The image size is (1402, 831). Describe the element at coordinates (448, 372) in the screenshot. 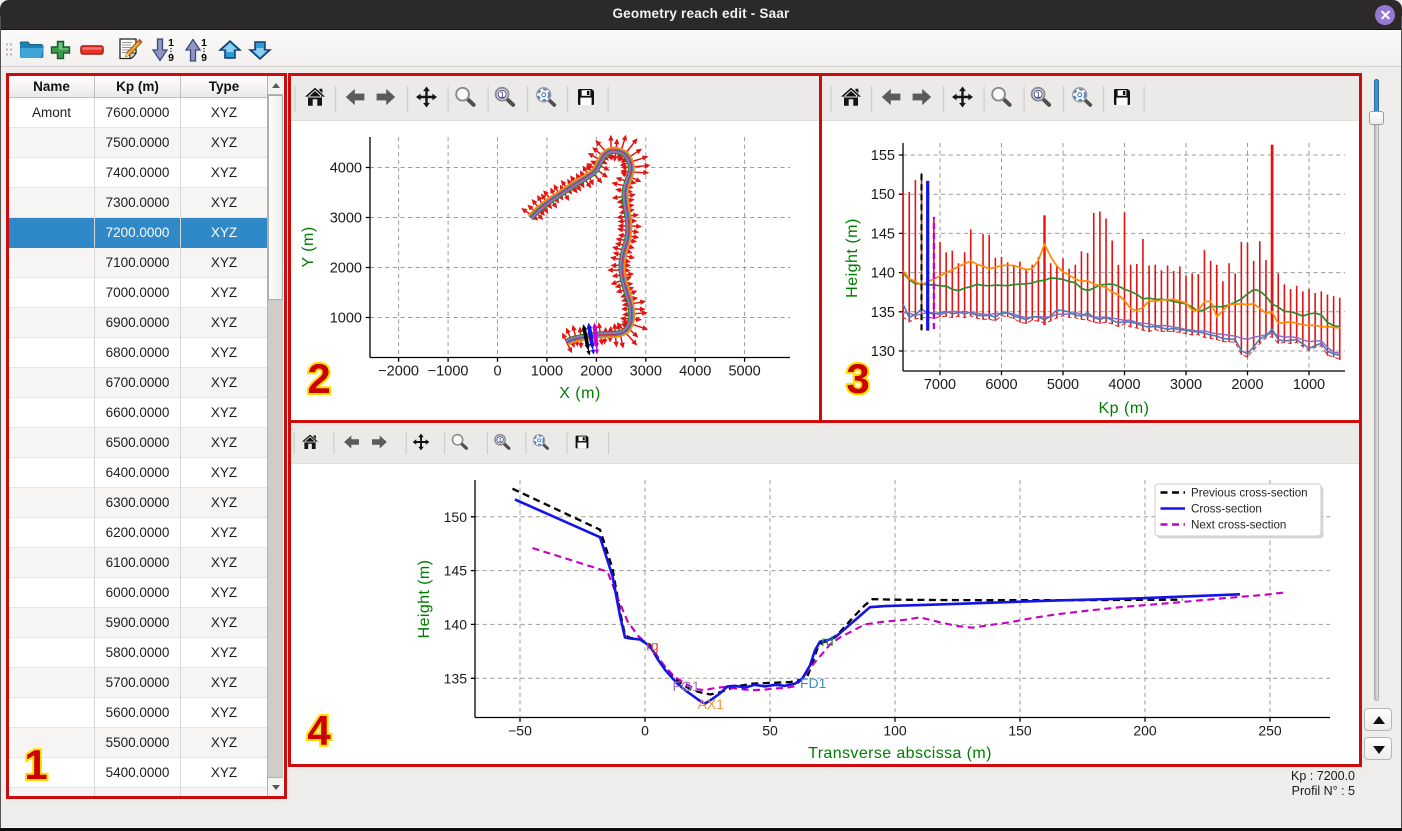

I see `svg-text: −1000` at that location.